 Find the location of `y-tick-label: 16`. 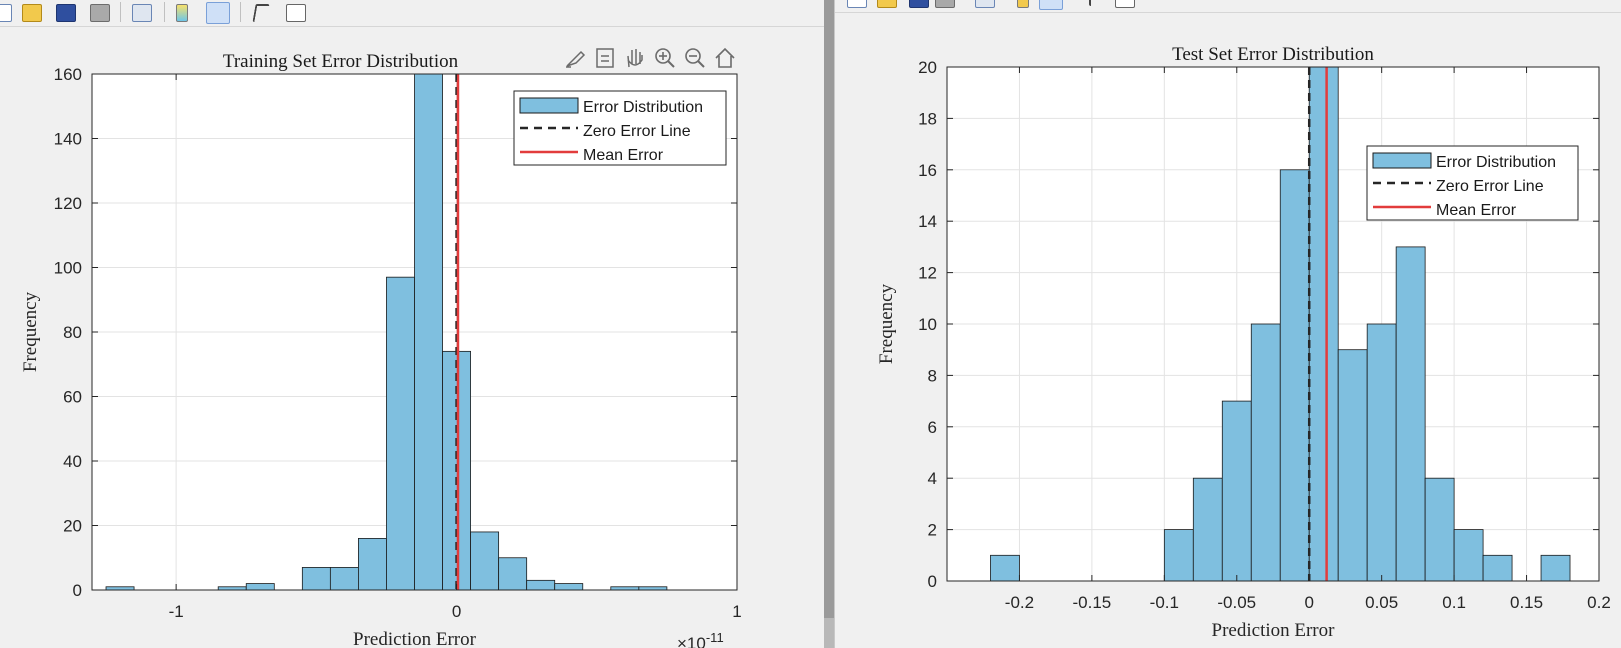

y-tick-label: 16 is located at coordinates (927, 170).